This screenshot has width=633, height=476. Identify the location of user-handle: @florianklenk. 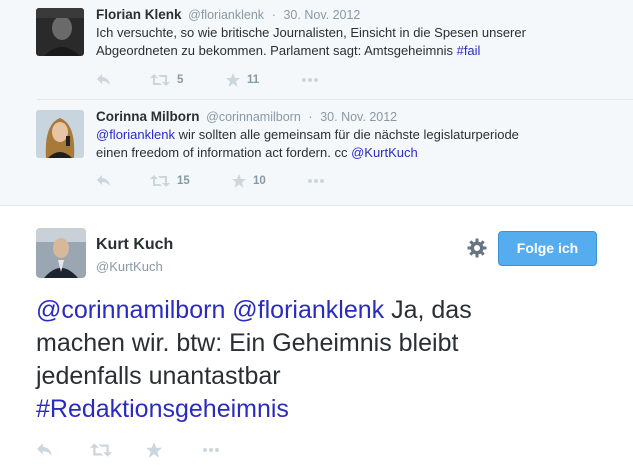
(226, 15).